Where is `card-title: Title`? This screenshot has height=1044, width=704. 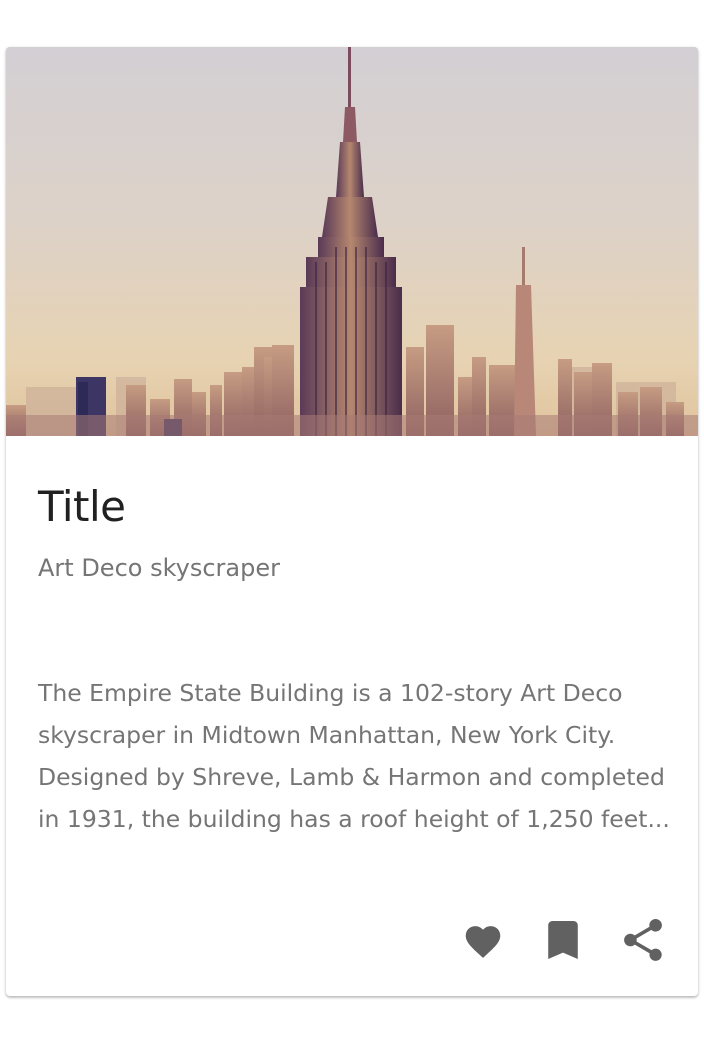
card-title: Title is located at coordinates (82, 506).